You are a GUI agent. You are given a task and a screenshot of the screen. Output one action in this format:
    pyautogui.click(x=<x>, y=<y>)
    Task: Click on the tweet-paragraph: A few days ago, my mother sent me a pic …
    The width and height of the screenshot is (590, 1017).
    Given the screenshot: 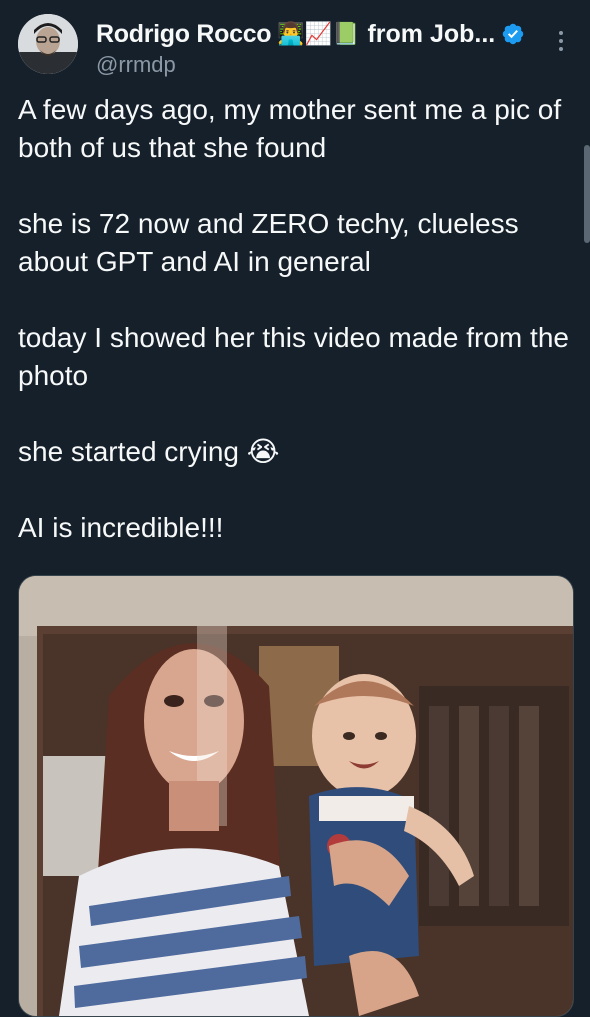 What is the action you would take?
    pyautogui.click(x=290, y=128)
    